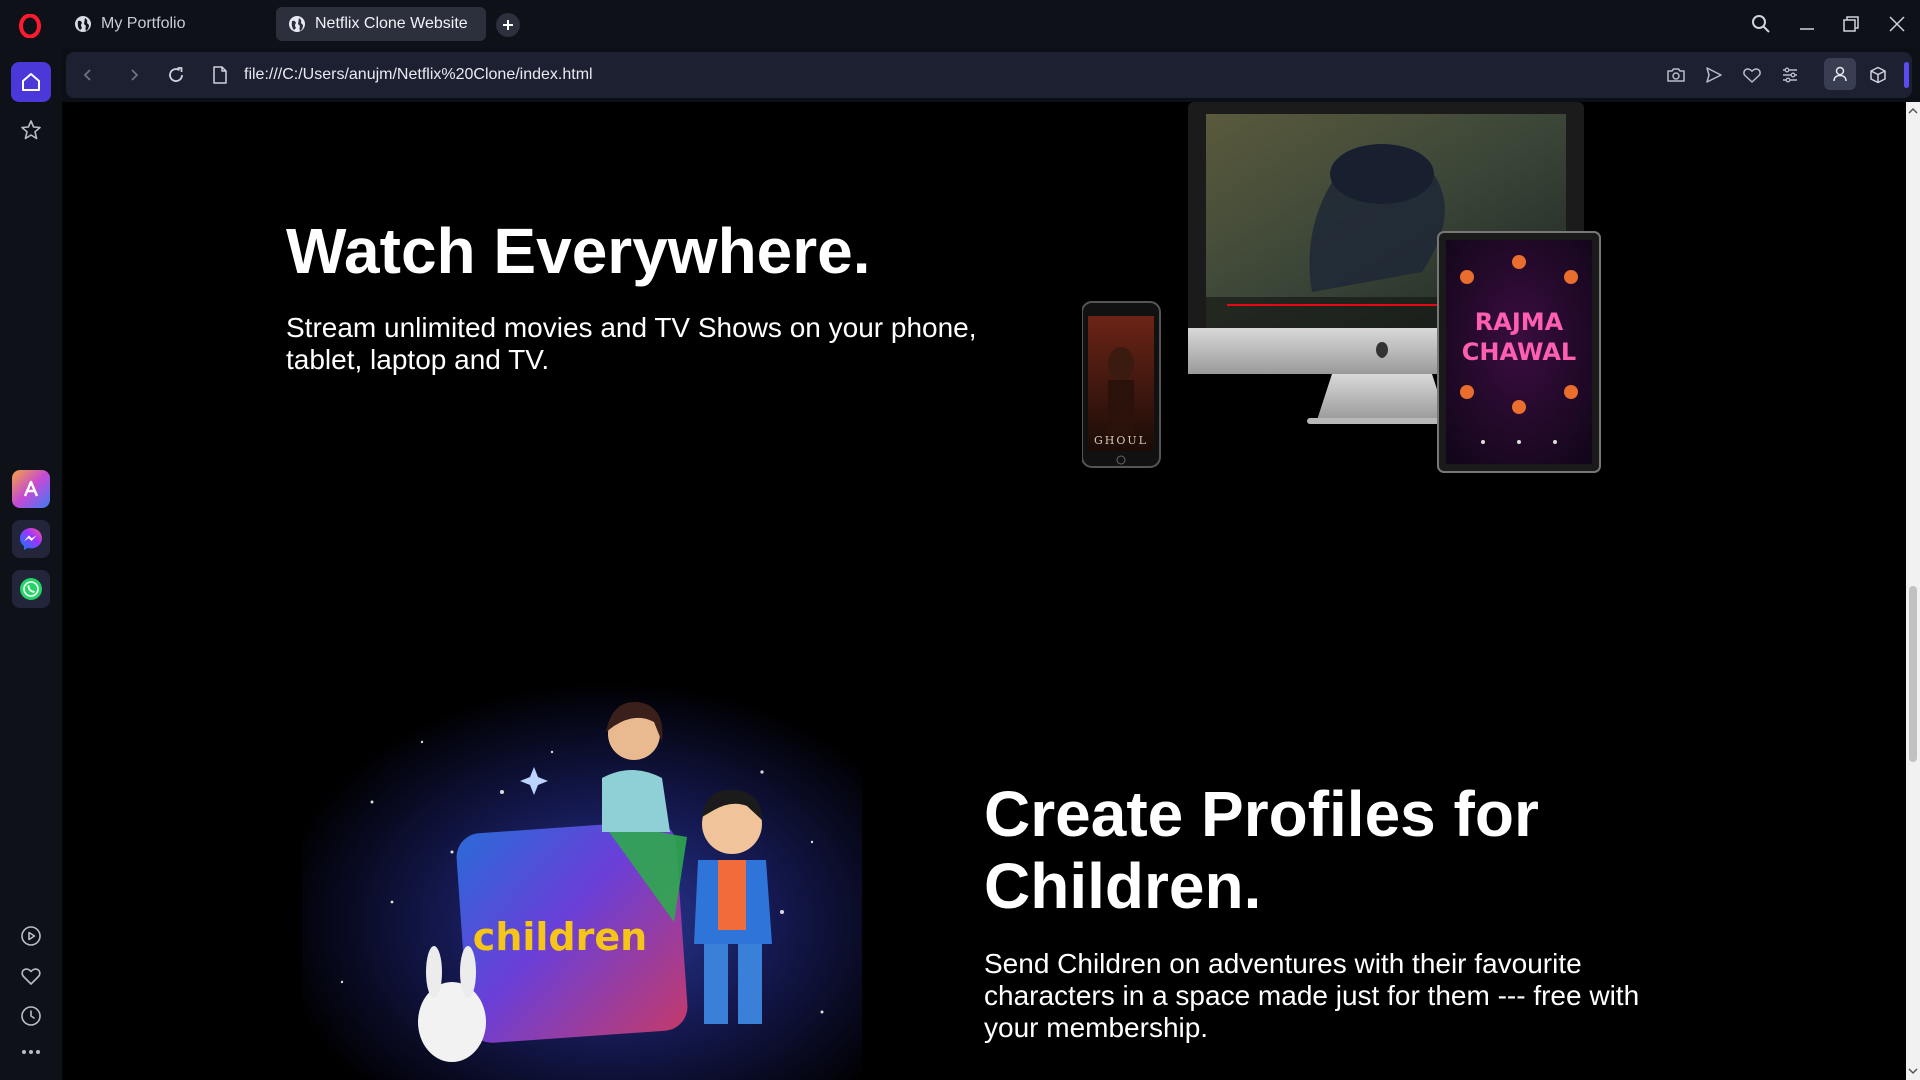 This screenshot has width=1920, height=1080. I want to click on sidebar-item-more, so click(31, 1052).